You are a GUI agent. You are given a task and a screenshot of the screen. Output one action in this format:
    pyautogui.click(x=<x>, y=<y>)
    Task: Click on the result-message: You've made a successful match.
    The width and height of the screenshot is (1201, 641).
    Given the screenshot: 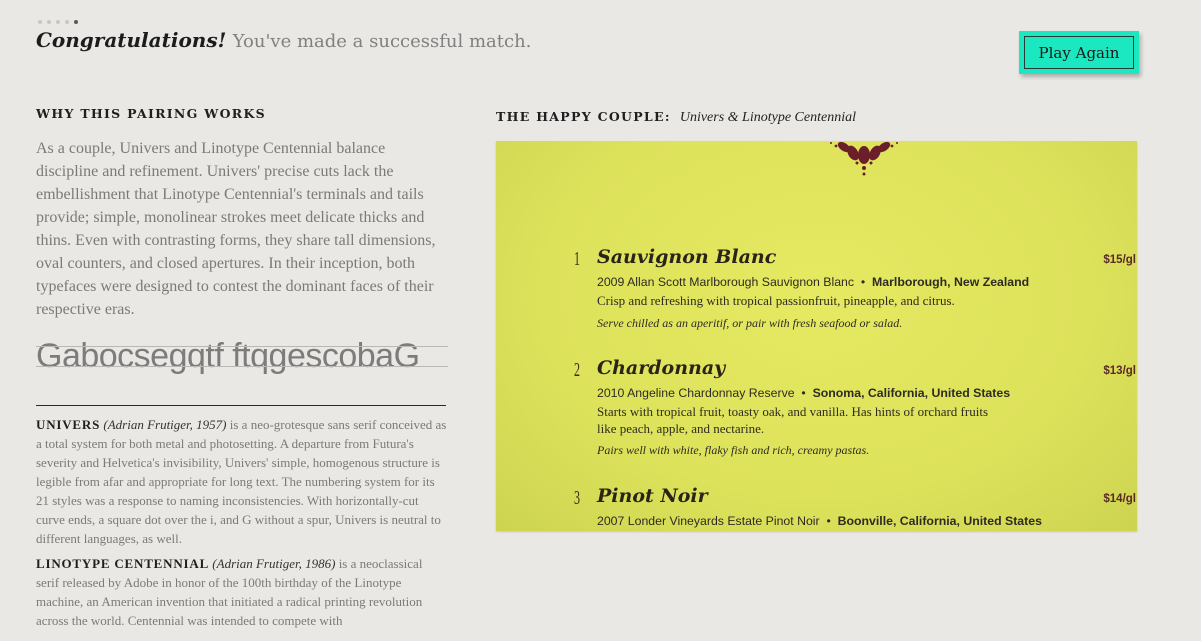 What is the action you would take?
    pyautogui.click(x=382, y=41)
    